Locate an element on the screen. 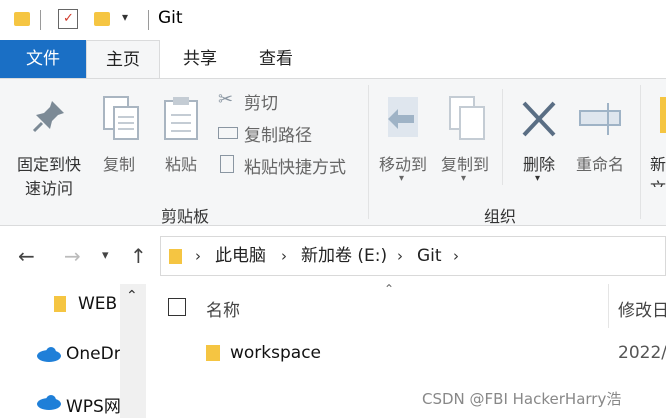 The width and height of the screenshot is (666, 418). organize-group-label: 组织 is located at coordinates (499, 216).